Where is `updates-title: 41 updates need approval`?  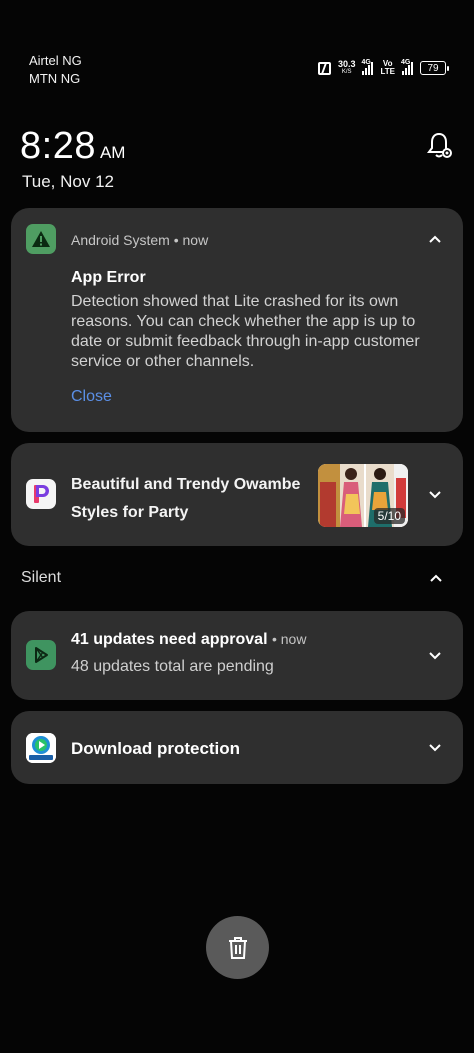
updates-title: 41 updates need approval is located at coordinates (169, 639).